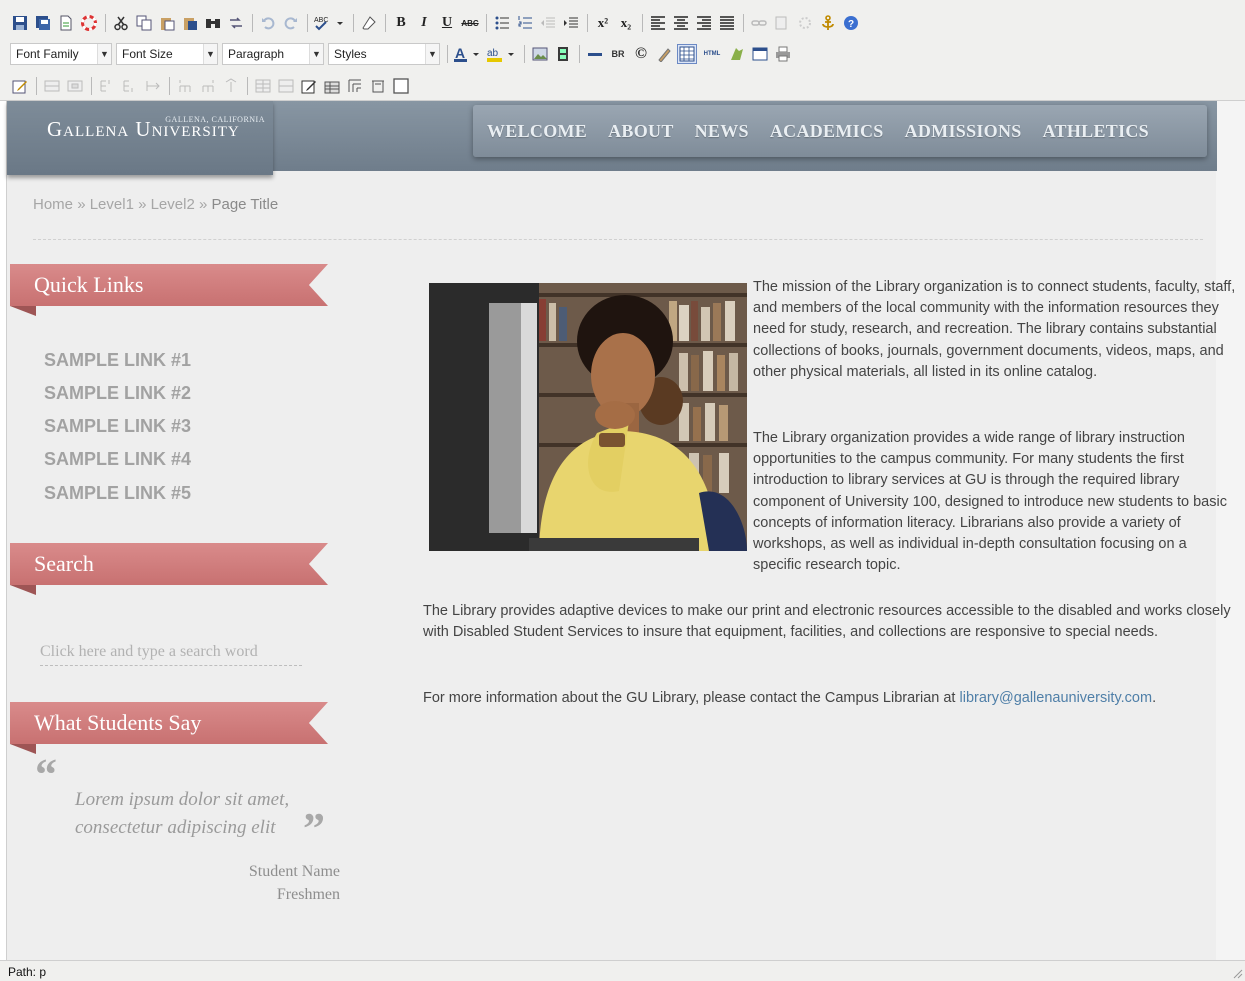 The height and width of the screenshot is (981, 1245). I want to click on split-cells-icon, so click(263, 86).